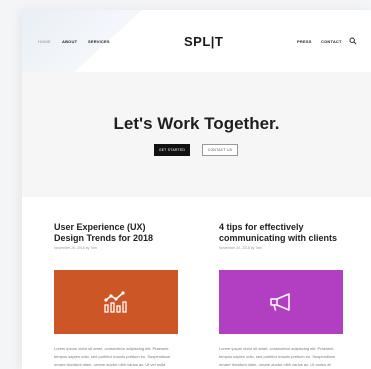 The width and height of the screenshot is (371, 369). What do you see at coordinates (203, 41) in the screenshot?
I see `site-logo: SPL|T` at bounding box center [203, 41].